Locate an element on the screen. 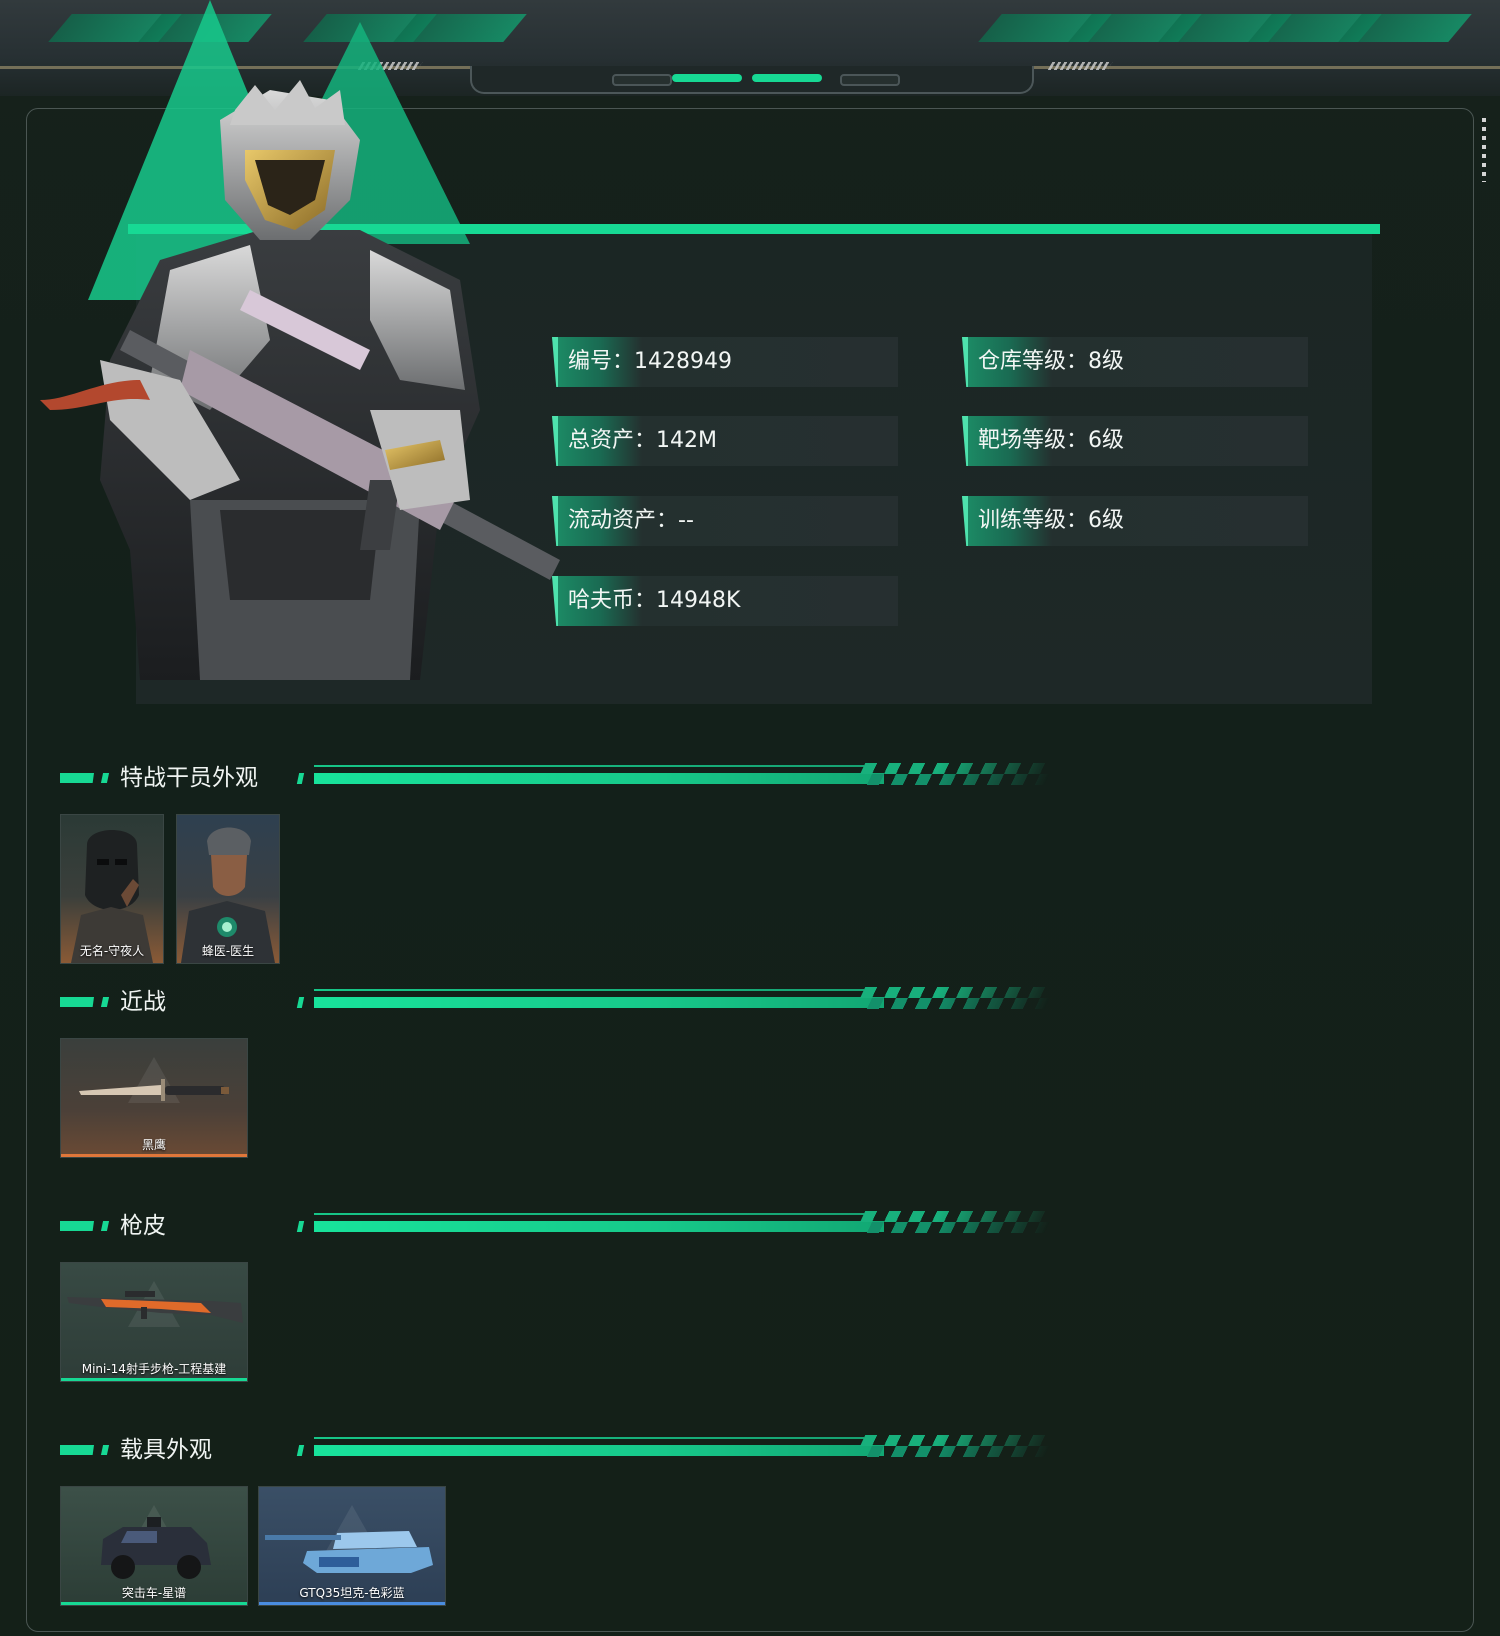 The image size is (1500, 1636). vehicle-name: 突击车-星谱 is located at coordinates (154, 1593).